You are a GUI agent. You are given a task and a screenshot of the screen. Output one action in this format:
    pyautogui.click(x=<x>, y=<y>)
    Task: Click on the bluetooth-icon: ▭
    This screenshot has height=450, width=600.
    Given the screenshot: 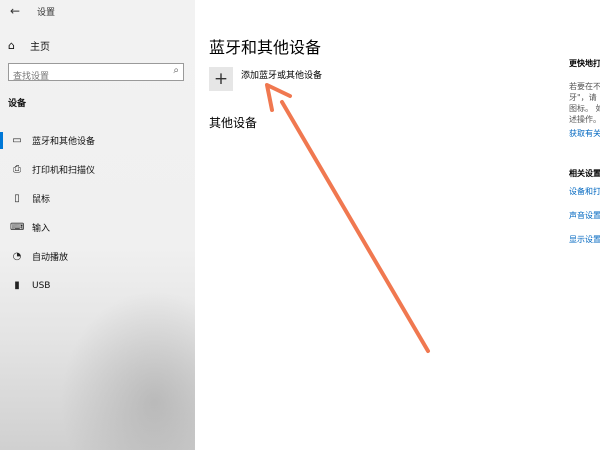 What is the action you would take?
    pyautogui.click(x=17, y=140)
    